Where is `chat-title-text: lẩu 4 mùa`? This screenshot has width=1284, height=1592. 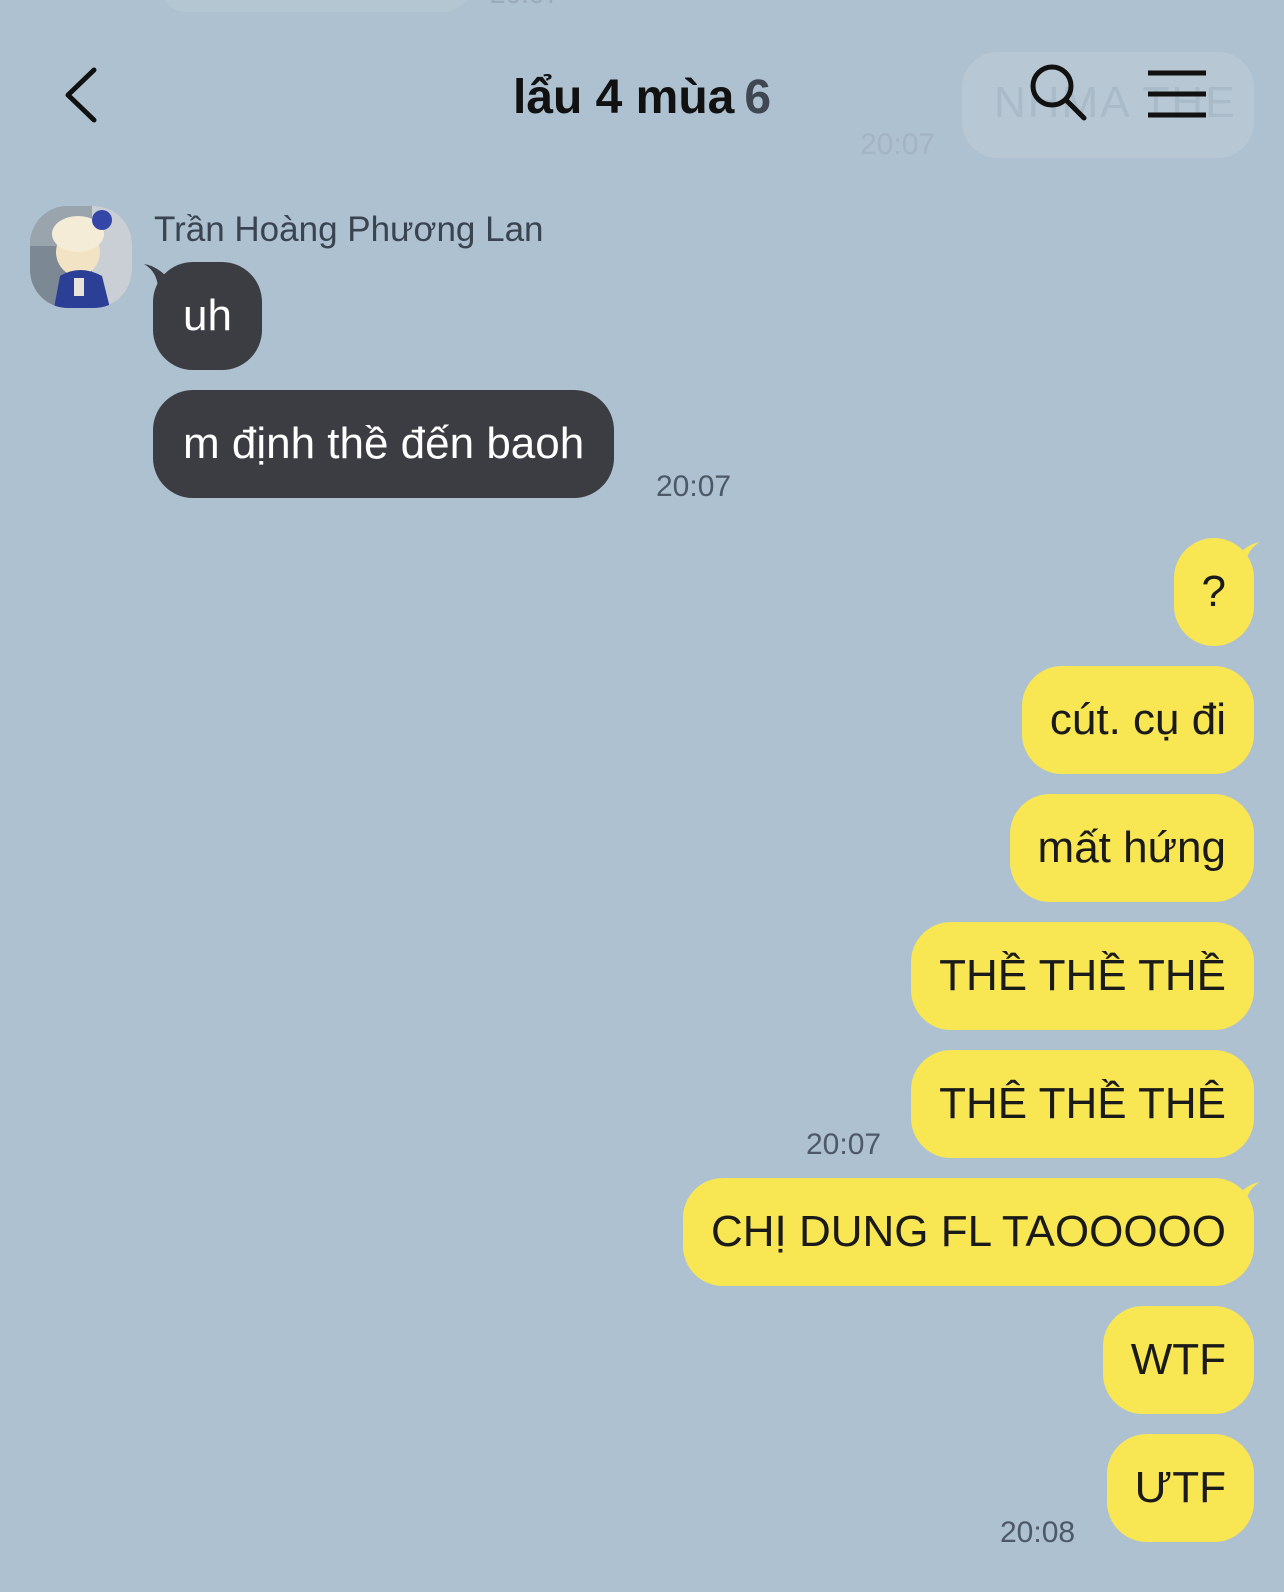 chat-title-text: lẩu 4 mùa is located at coordinates (623, 97).